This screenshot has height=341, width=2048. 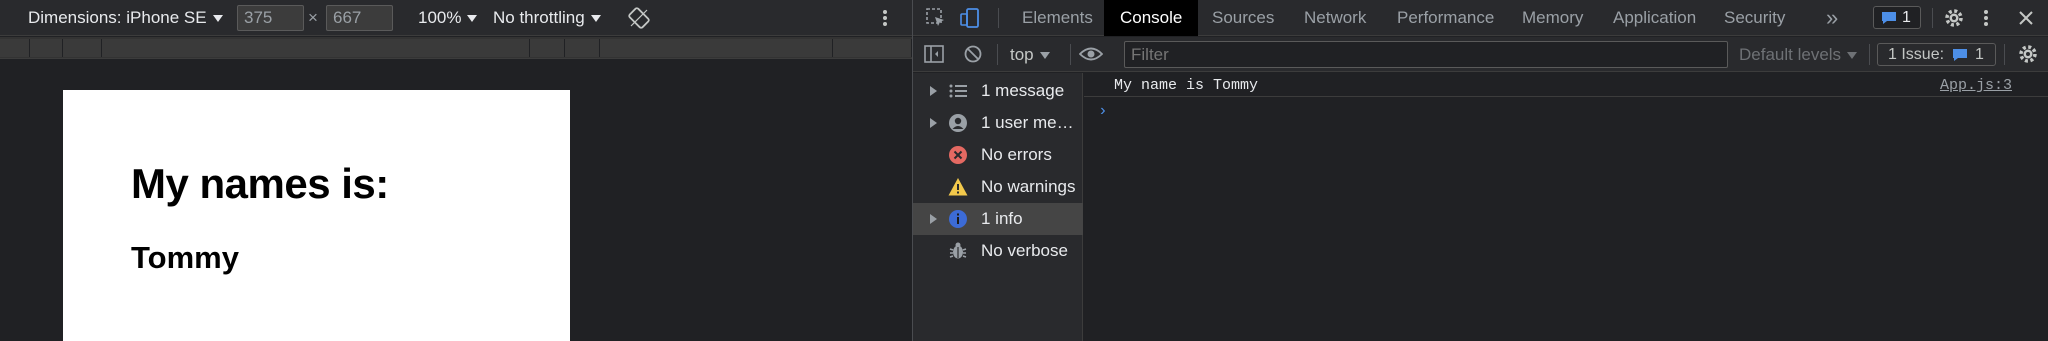 I want to click on tab-performance: Performance, so click(x=1445, y=18).